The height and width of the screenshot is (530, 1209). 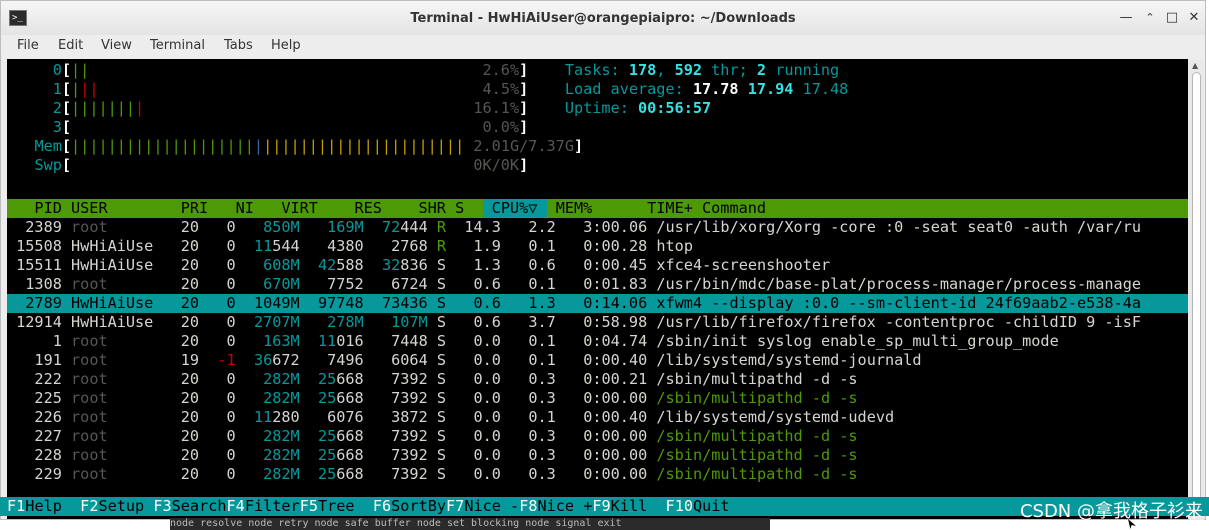 I want to click on cell-hi: 32, so click(x=391, y=265).